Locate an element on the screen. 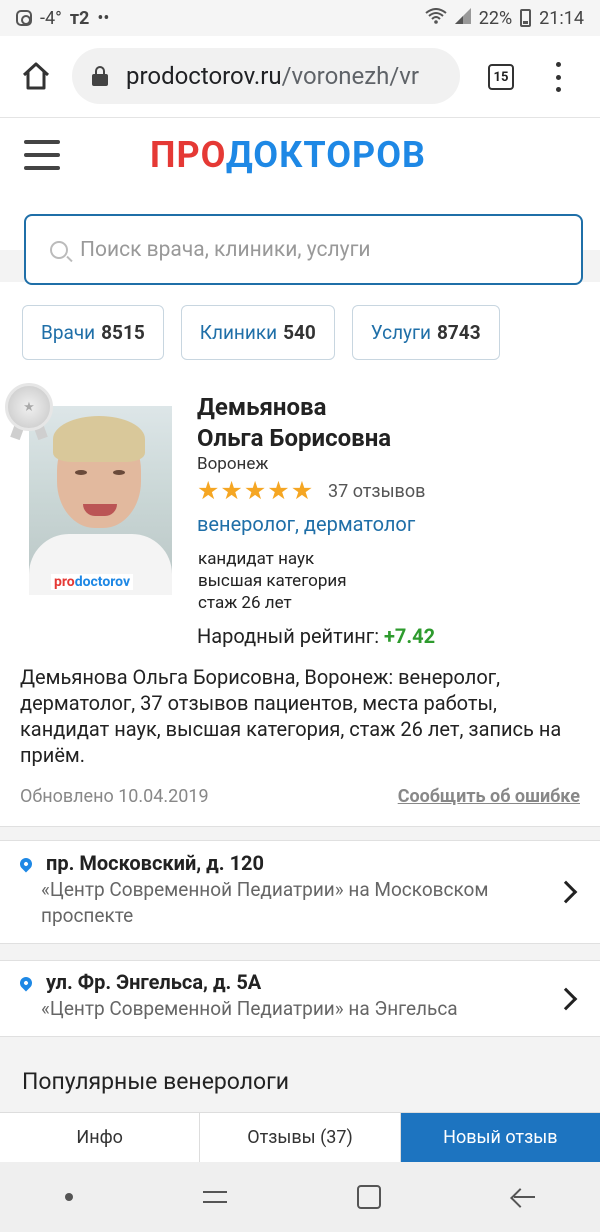 Image resolution: width=600 pixels, height=1232 pixels. system-navigation-bar is located at coordinates (300, 1197).